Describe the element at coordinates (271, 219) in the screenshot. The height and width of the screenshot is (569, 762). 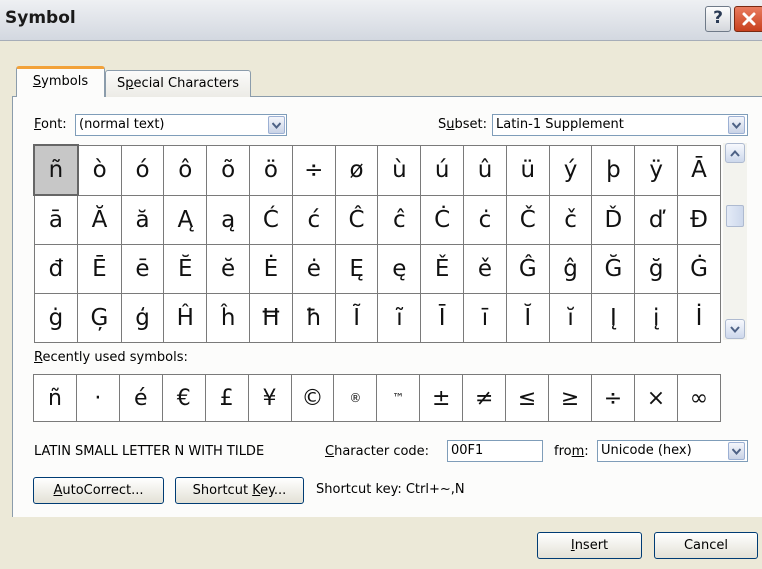
I see `symbol-cell: Ć` at that location.